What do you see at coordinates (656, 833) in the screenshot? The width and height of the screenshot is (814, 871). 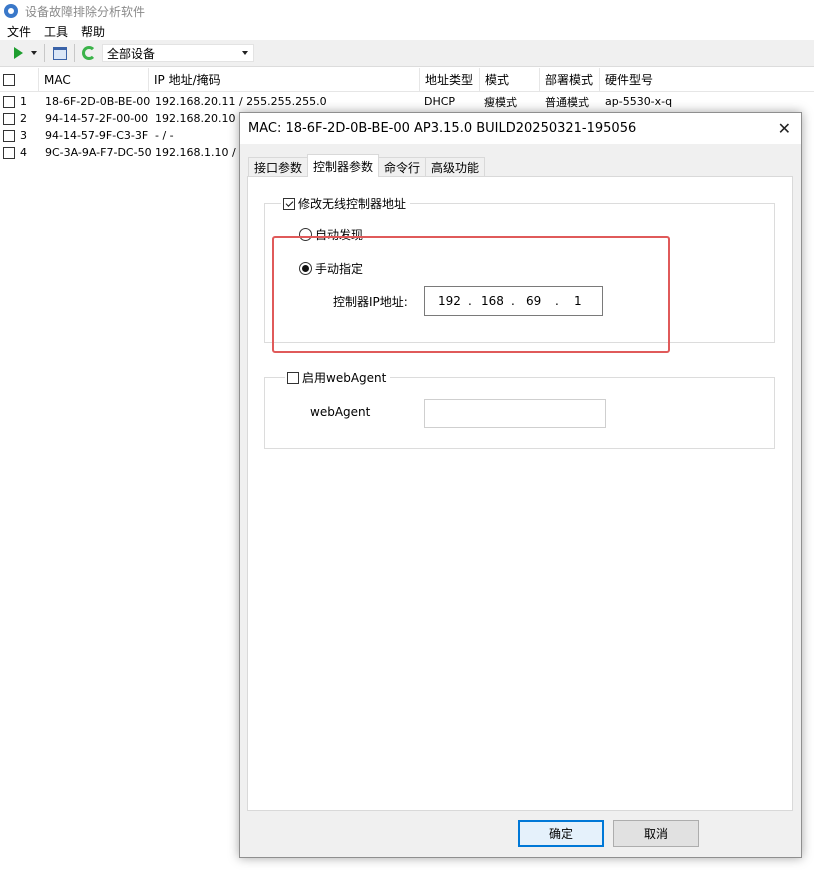 I see `cancel-button: 取消` at bounding box center [656, 833].